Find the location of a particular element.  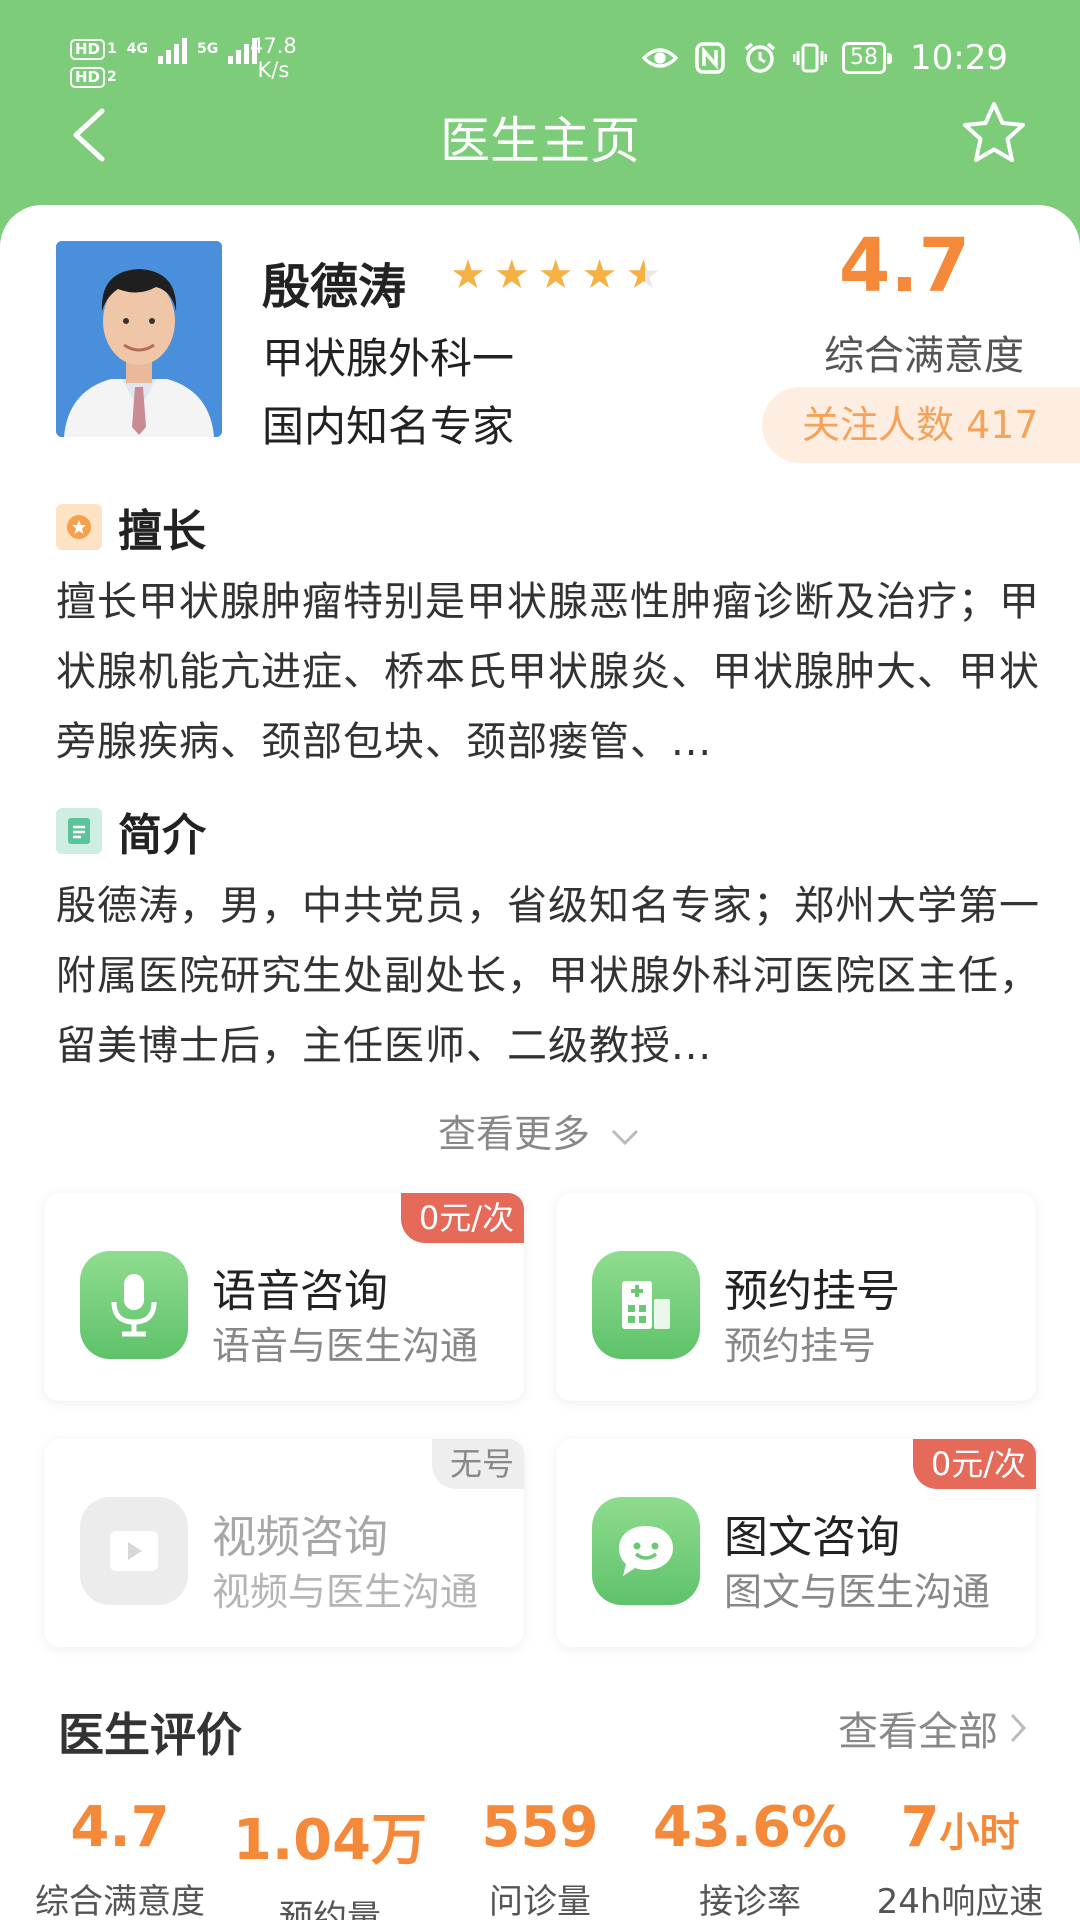

doctor-department: 甲状腺外科一 is located at coordinates (388, 358).